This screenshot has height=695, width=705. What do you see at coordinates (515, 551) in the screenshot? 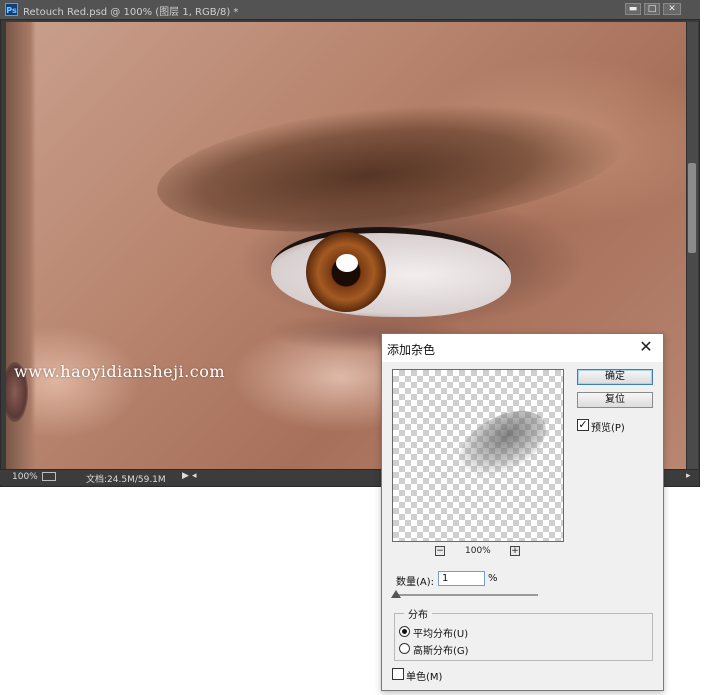
I see `zoom-in-button: +` at bounding box center [515, 551].